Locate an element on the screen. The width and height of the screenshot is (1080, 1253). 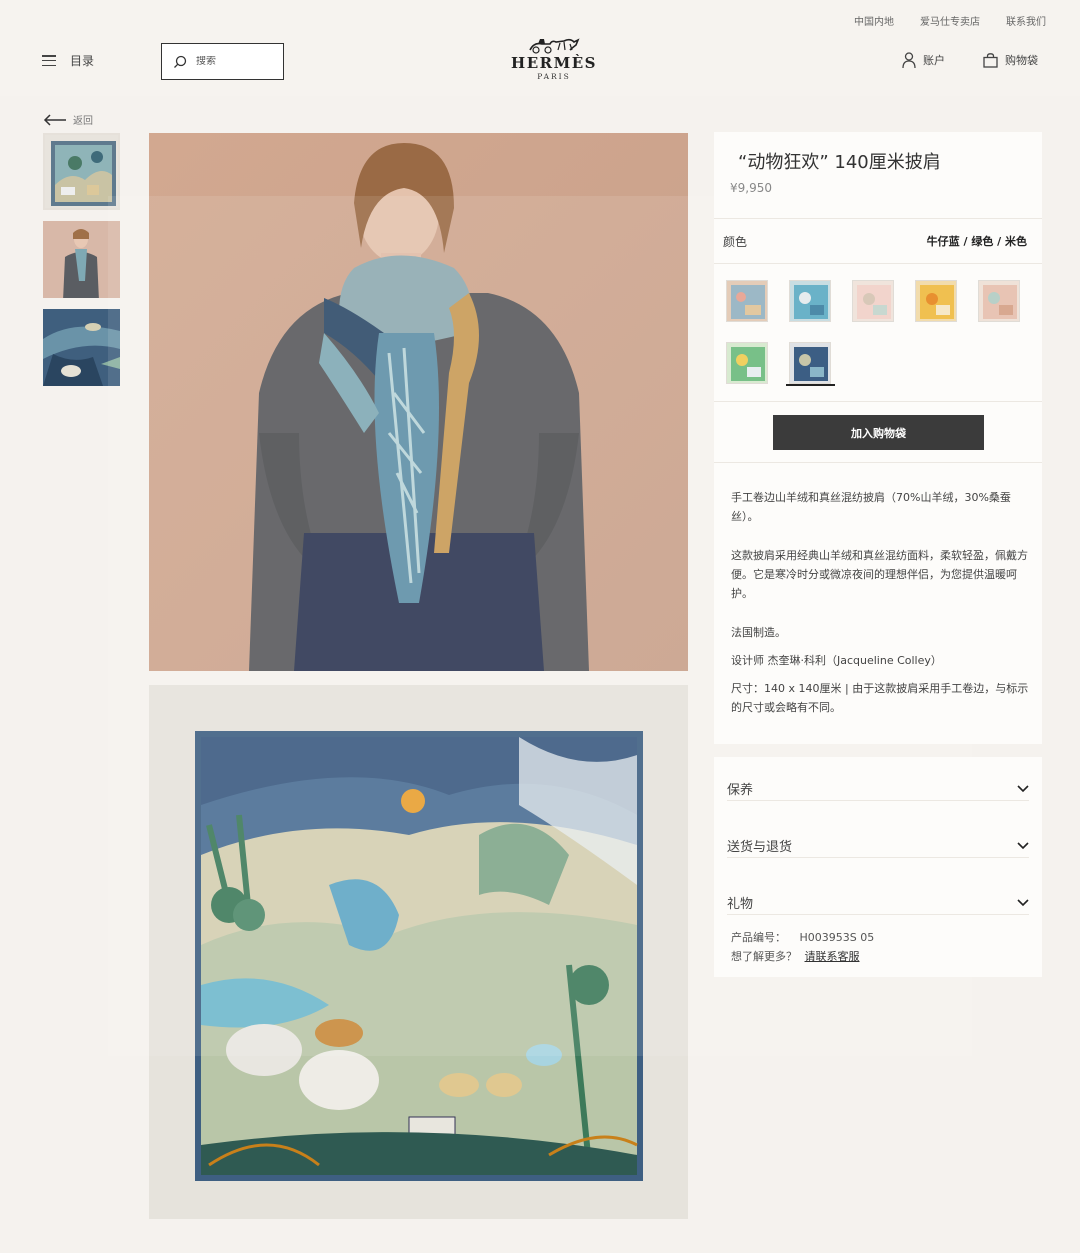
menu-label: 目录 is located at coordinates (82, 61).